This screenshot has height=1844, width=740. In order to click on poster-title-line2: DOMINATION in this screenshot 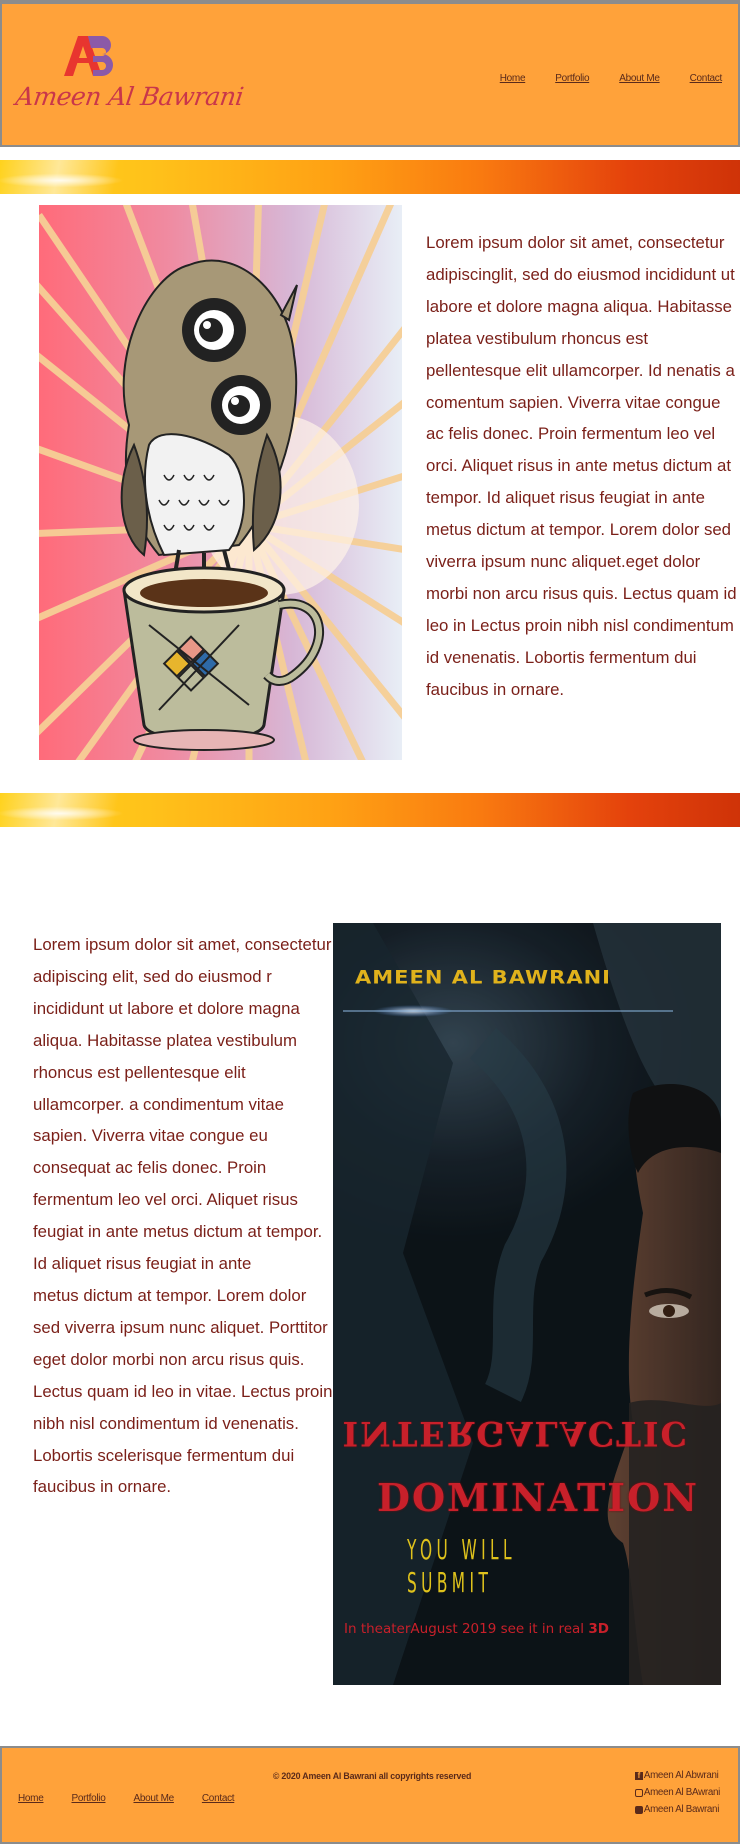, I will do `click(538, 1497)`.